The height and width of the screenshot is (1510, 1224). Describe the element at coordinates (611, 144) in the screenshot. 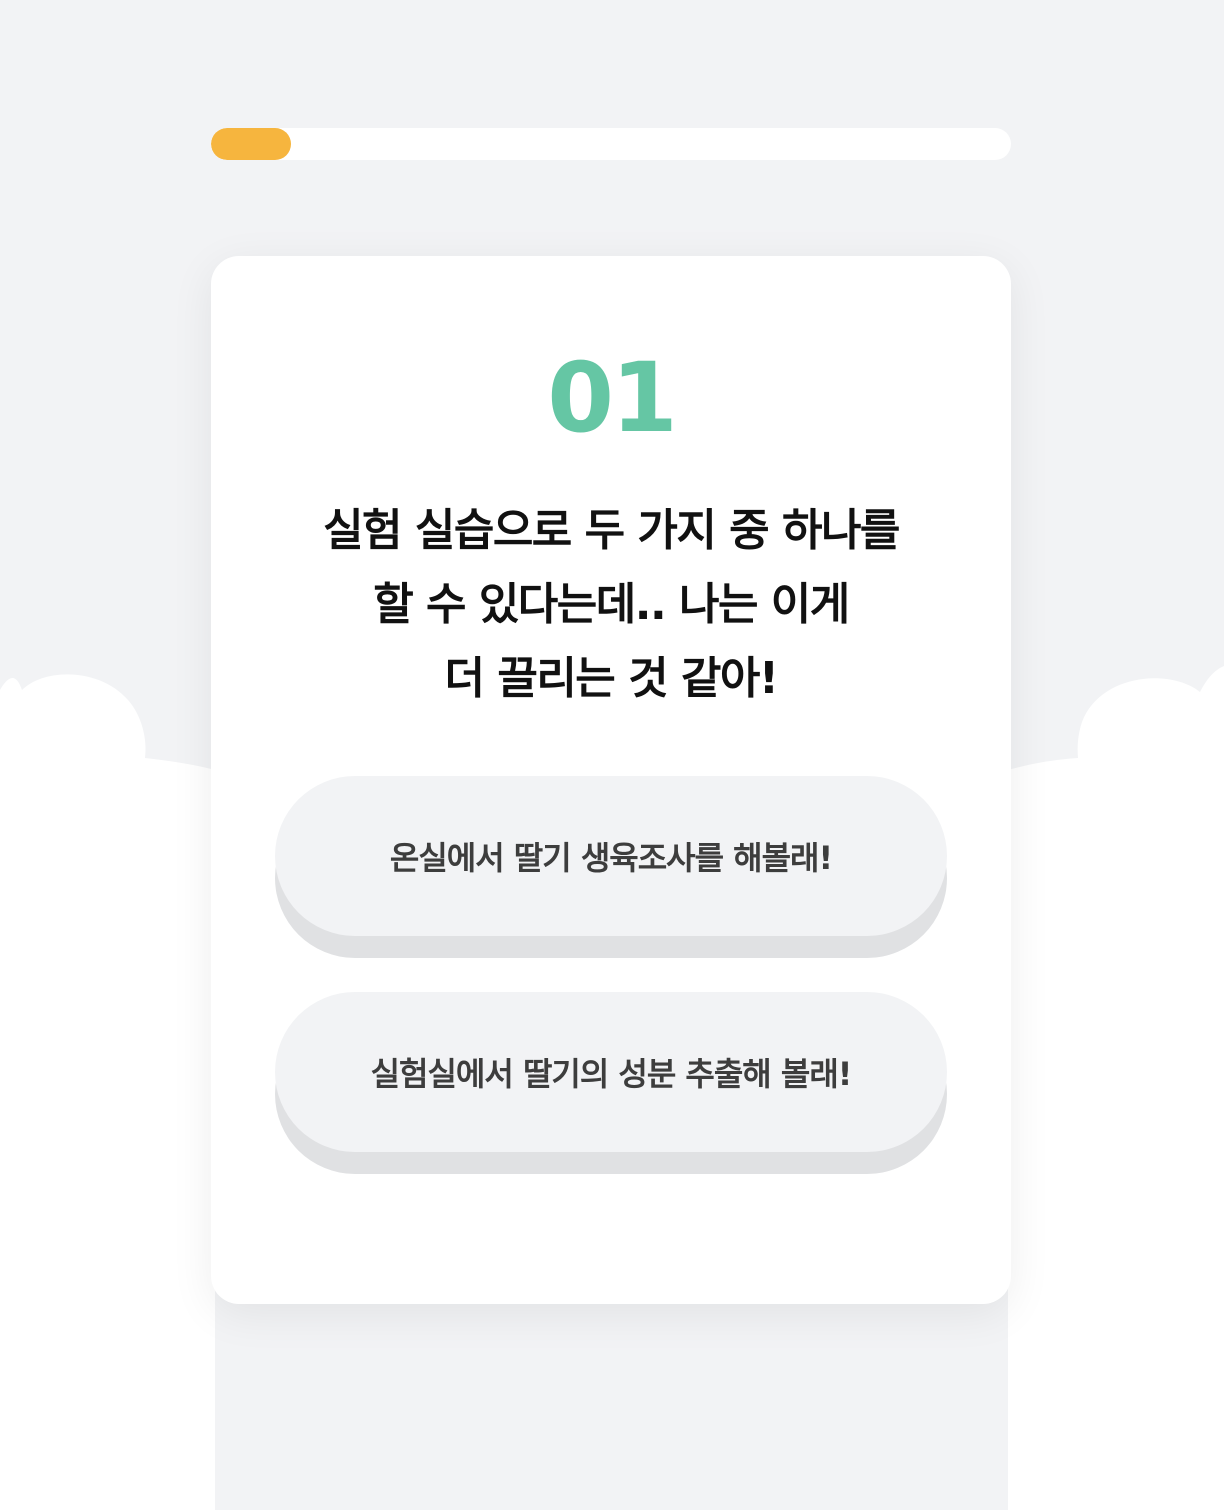

I see `progress-bar` at that location.